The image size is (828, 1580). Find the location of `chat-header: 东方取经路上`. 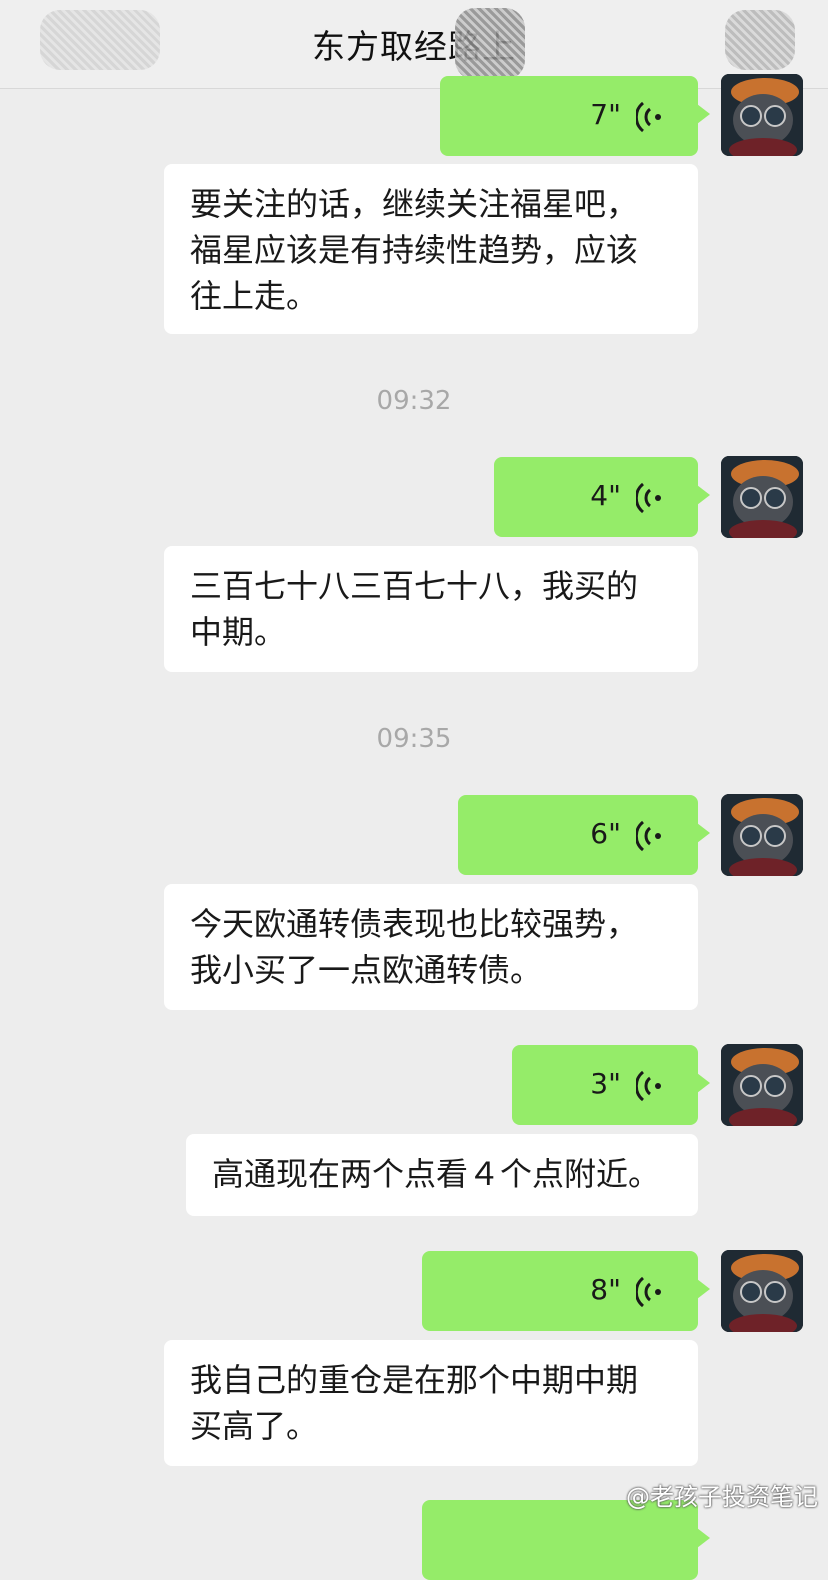

chat-header: 东方取经路上 is located at coordinates (414, 44).